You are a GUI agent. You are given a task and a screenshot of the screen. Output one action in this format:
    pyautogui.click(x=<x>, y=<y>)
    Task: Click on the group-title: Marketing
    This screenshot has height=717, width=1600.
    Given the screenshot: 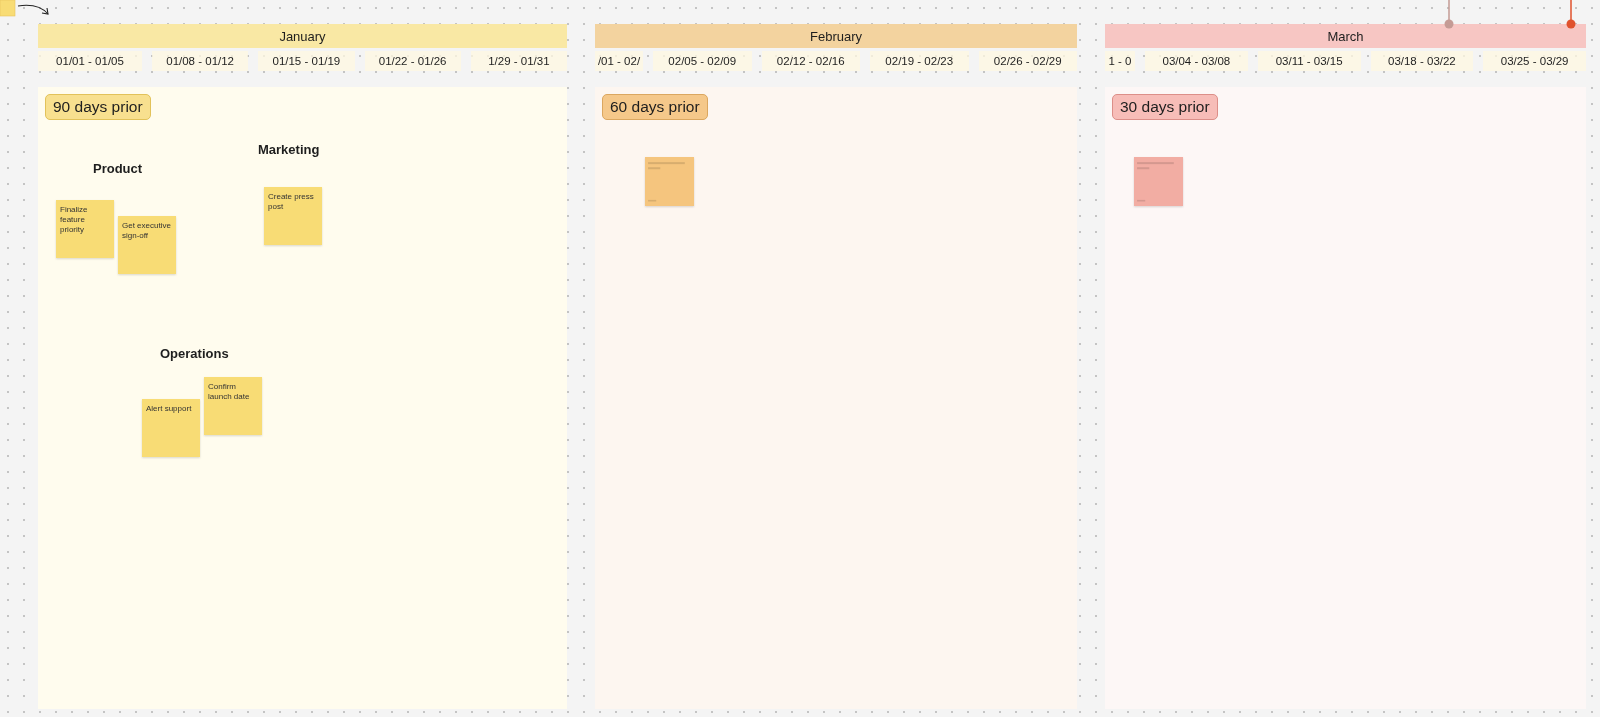 What is the action you would take?
    pyautogui.click(x=289, y=149)
    